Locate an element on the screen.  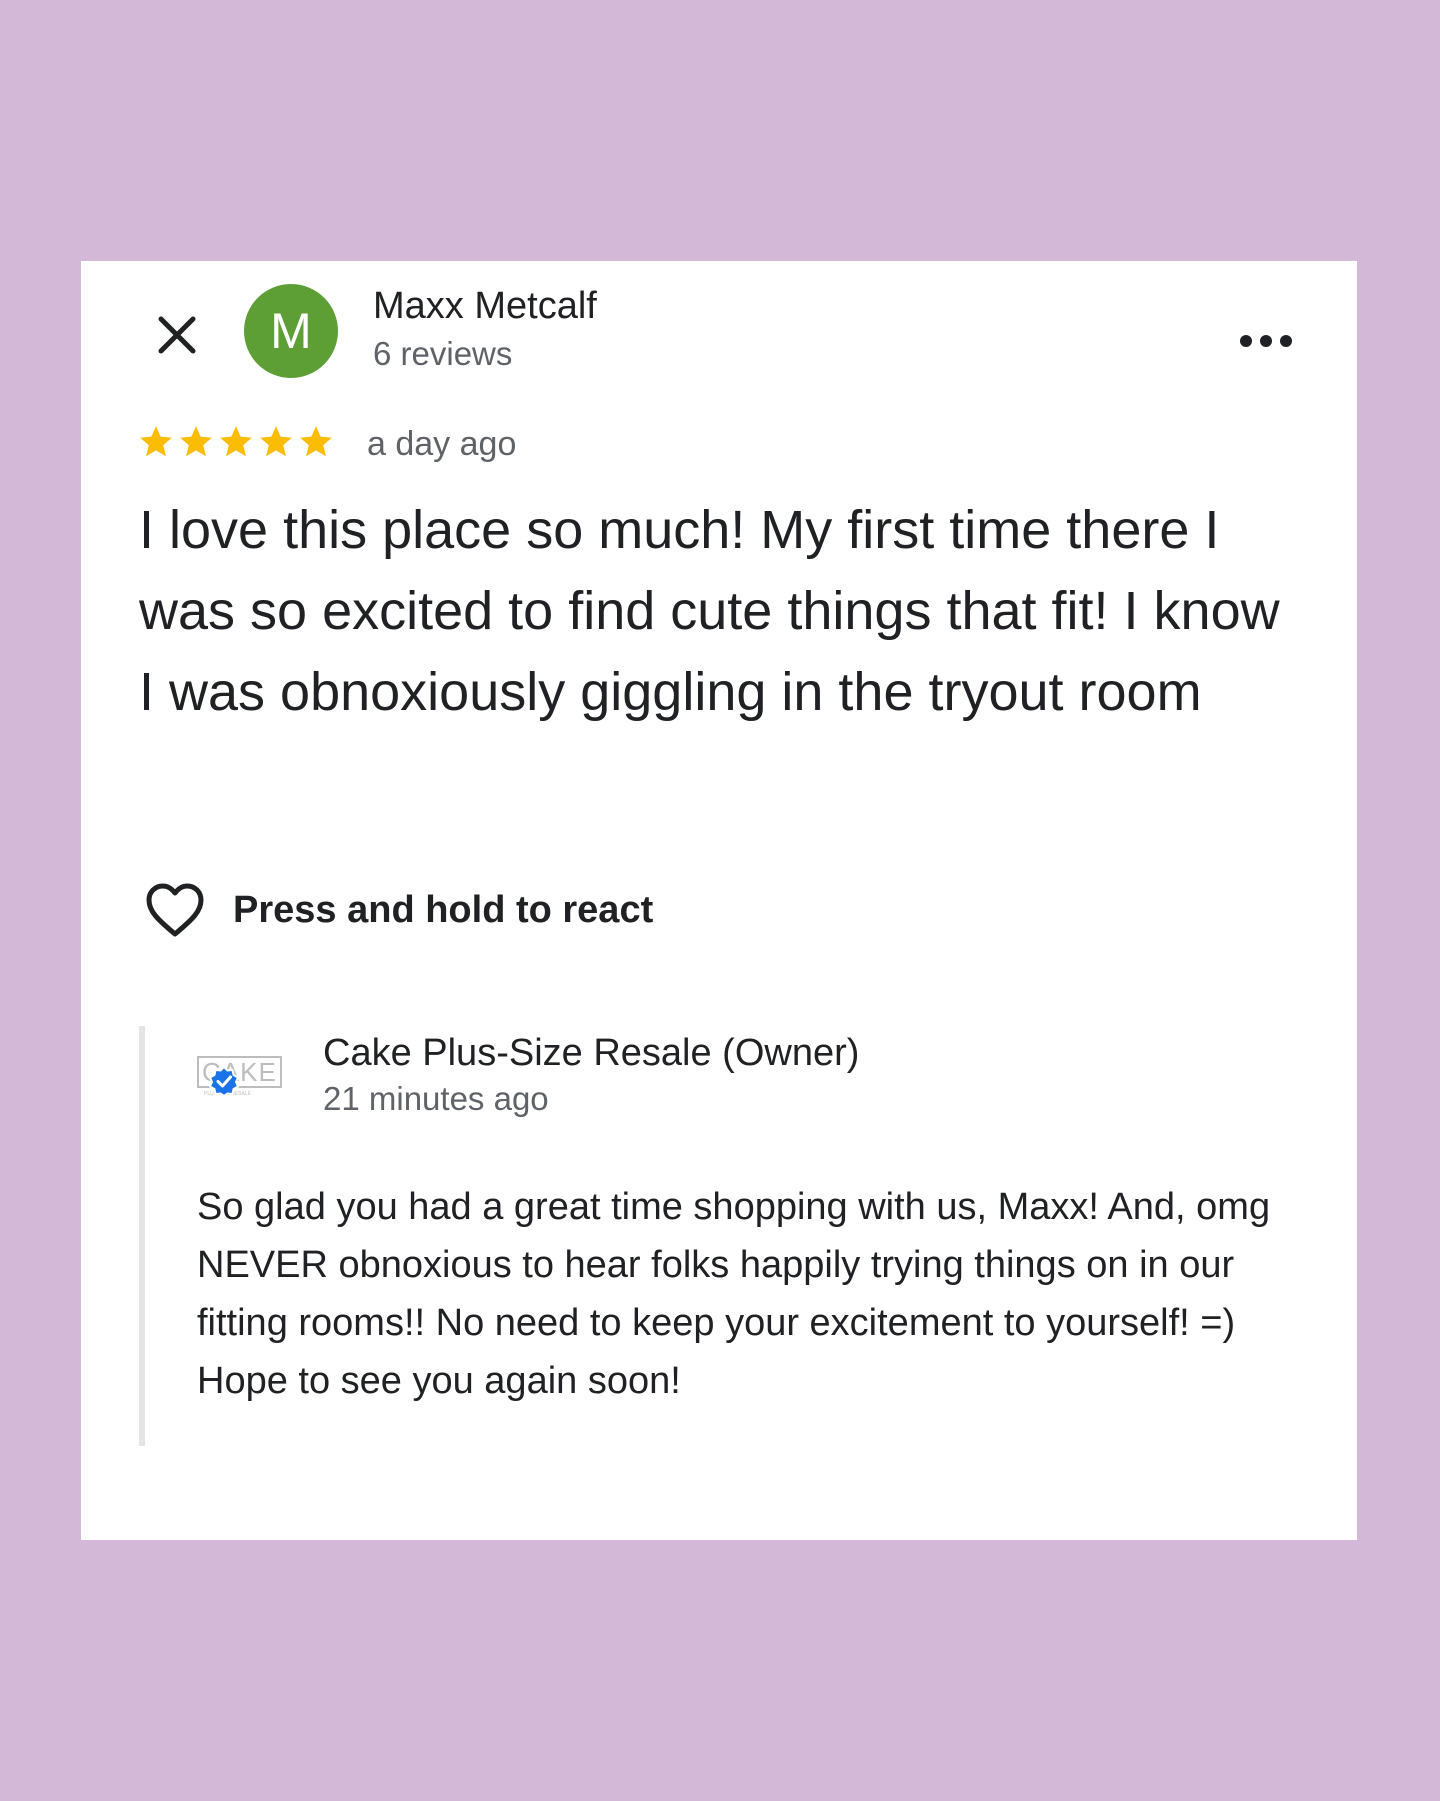
reviewer-avatar: M is located at coordinates (291, 331).